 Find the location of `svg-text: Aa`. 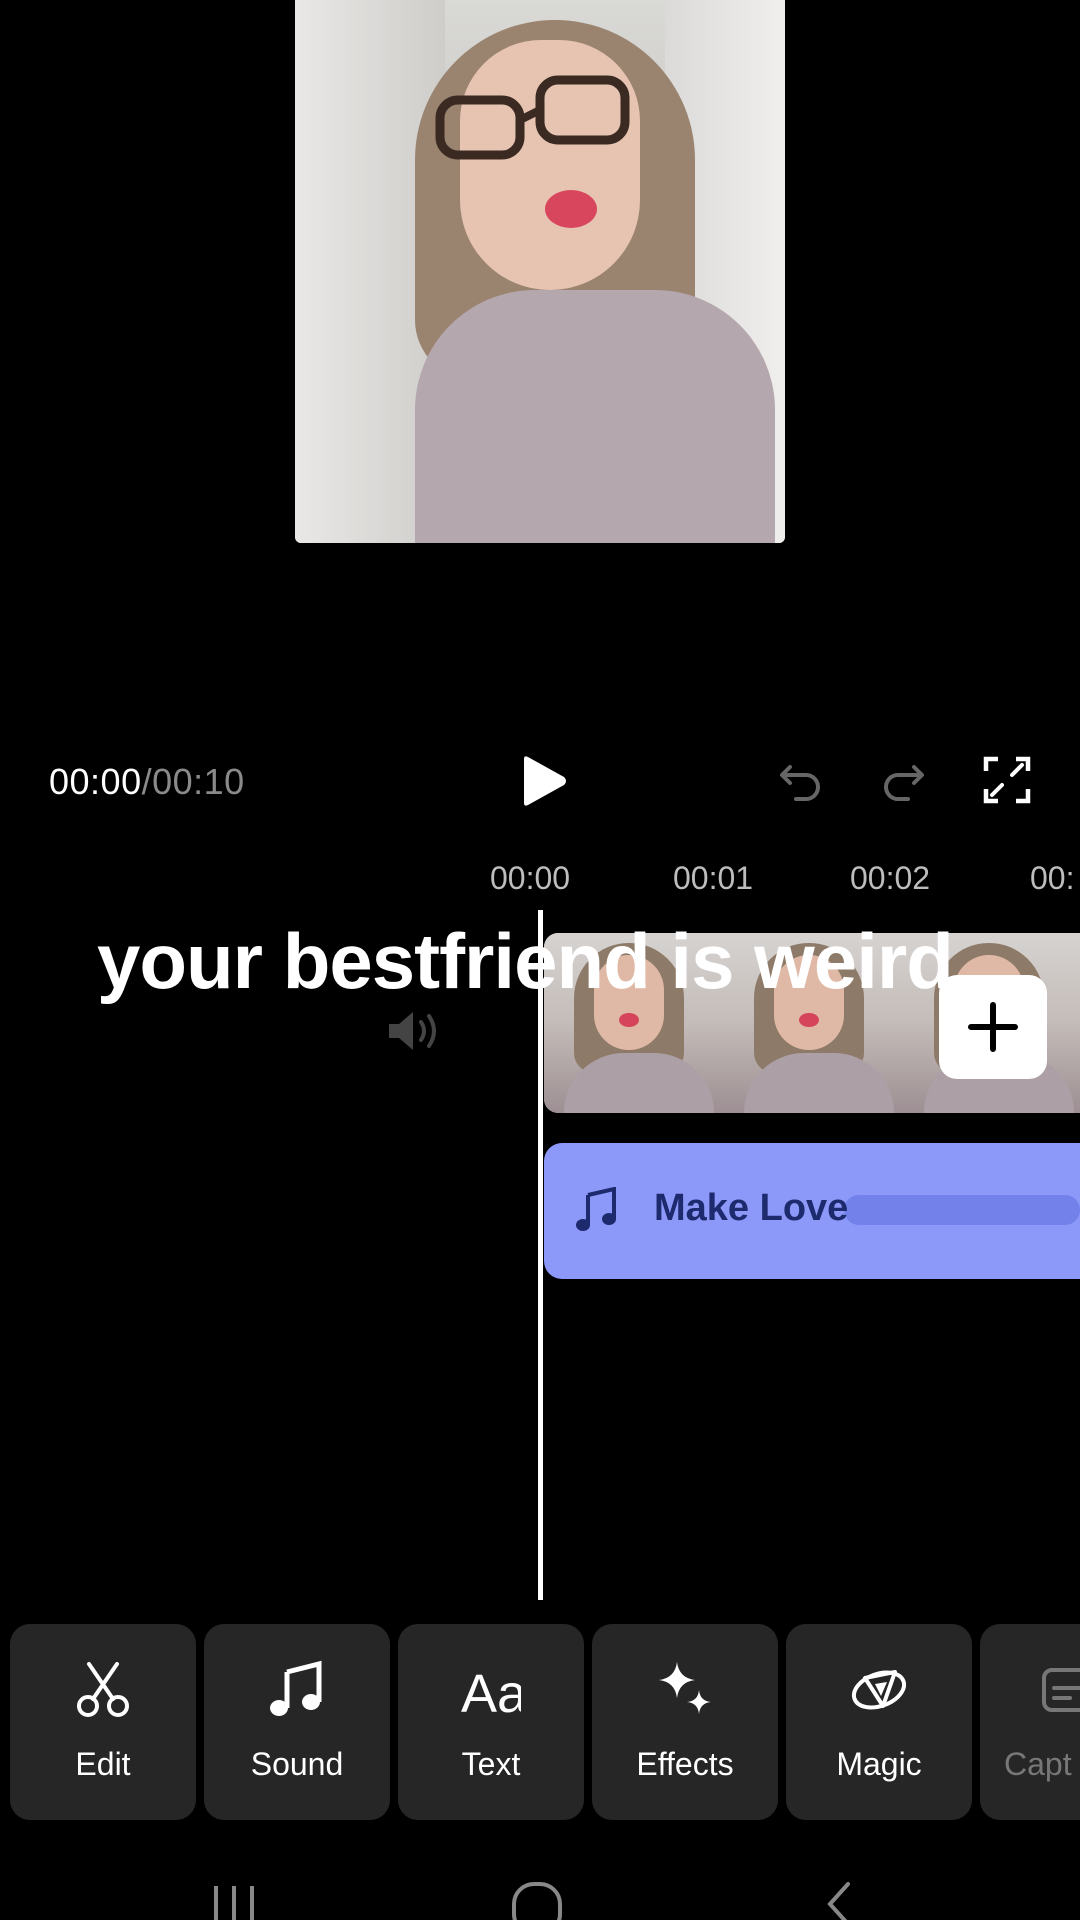

svg-text: Aa is located at coordinates (491, 1692).